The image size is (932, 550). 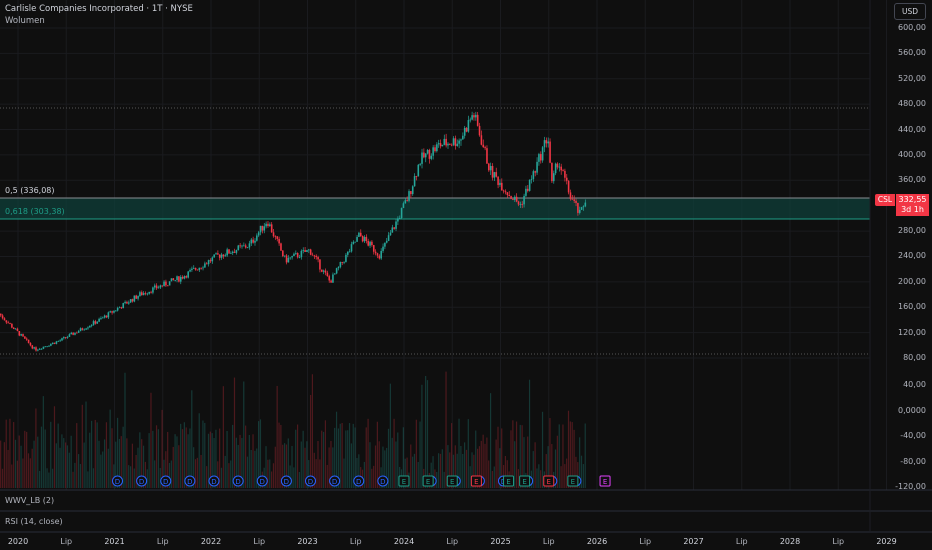 What do you see at coordinates (912, 27) in the screenshot?
I see `price-tick: 600,00` at bounding box center [912, 27].